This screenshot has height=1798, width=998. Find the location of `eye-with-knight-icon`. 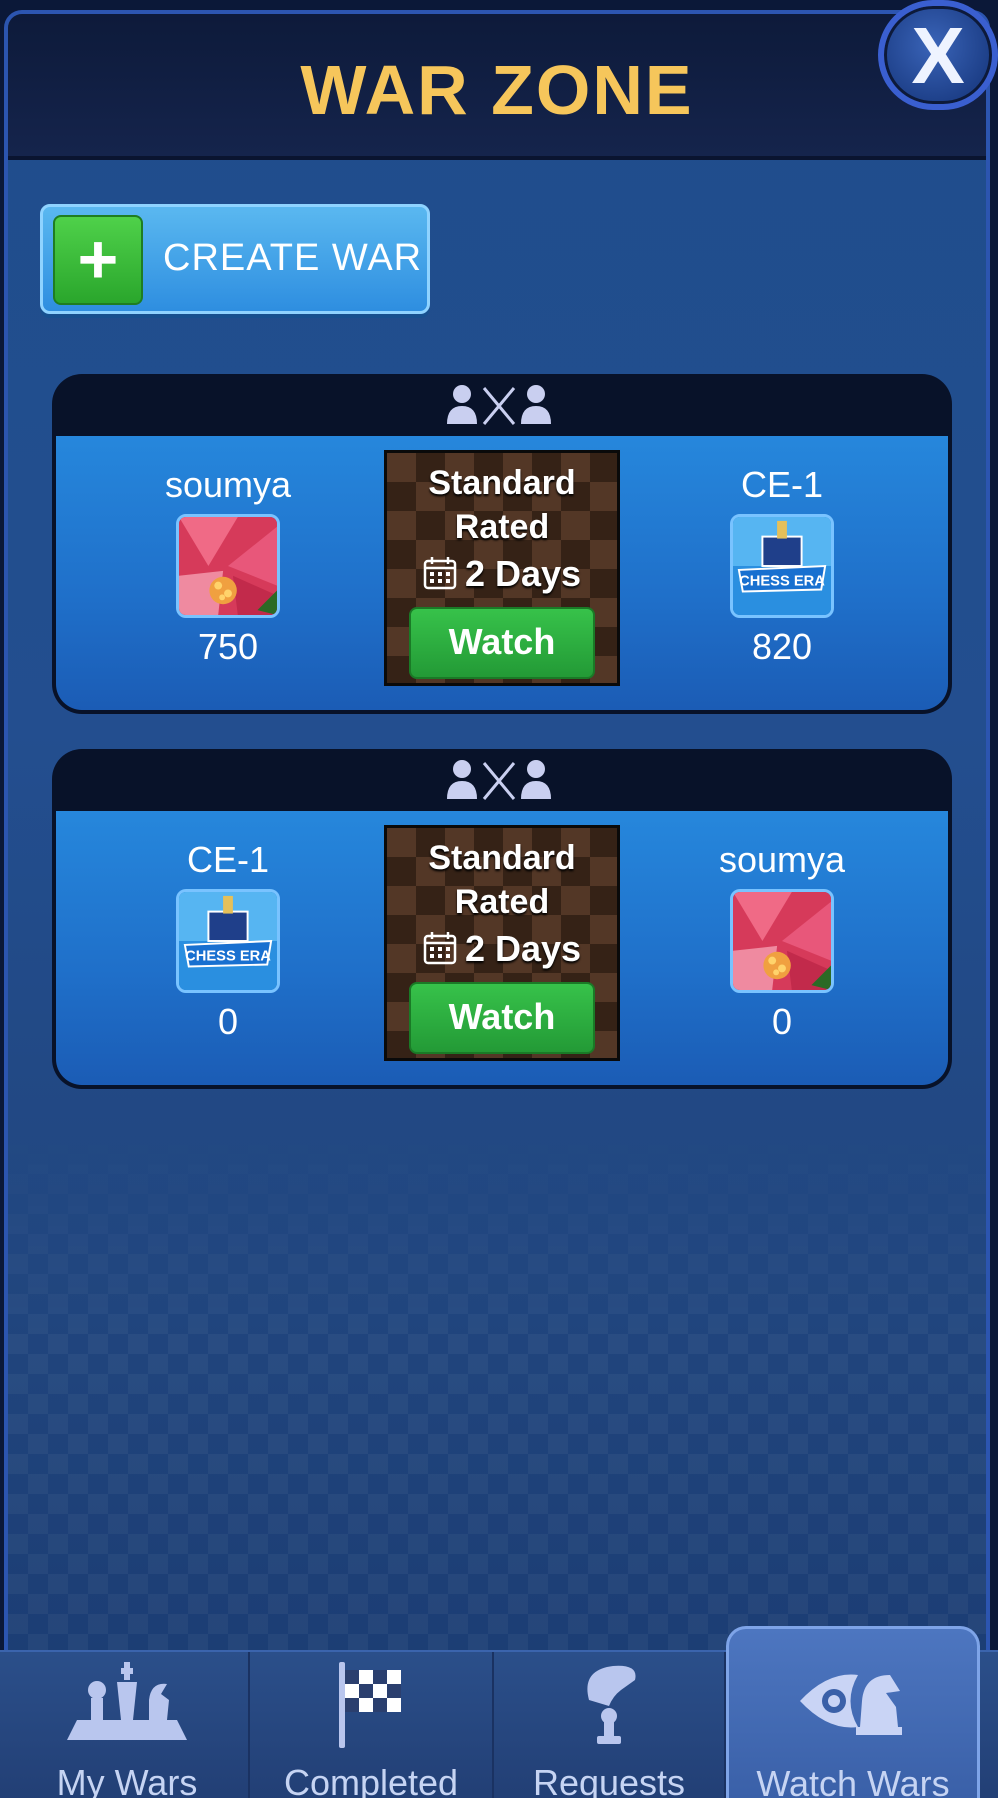

eye-with-knight-icon is located at coordinates (851, 1704).